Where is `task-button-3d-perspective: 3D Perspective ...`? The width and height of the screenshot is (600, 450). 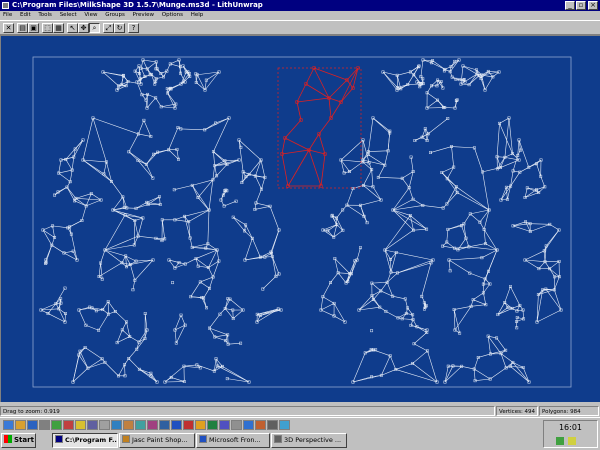
task-button-3d-perspective: 3D Perspective ... is located at coordinates (309, 440).